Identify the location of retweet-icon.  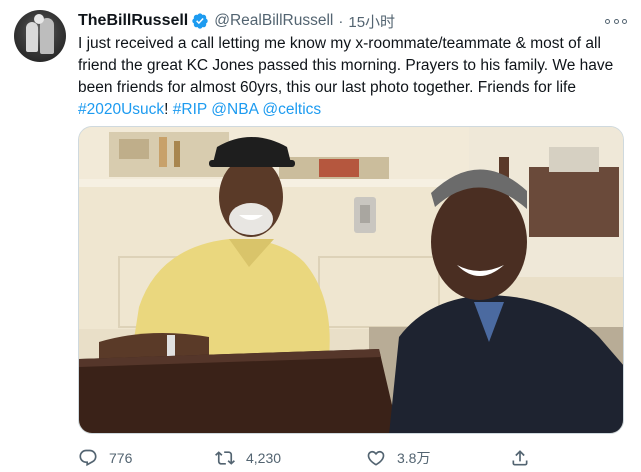
(225, 458).